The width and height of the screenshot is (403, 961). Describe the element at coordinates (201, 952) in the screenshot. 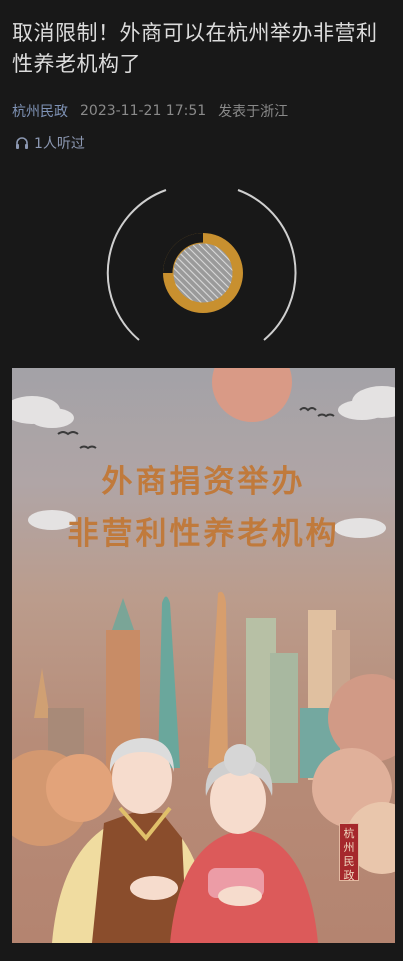

I see `bottom-spacer` at that location.